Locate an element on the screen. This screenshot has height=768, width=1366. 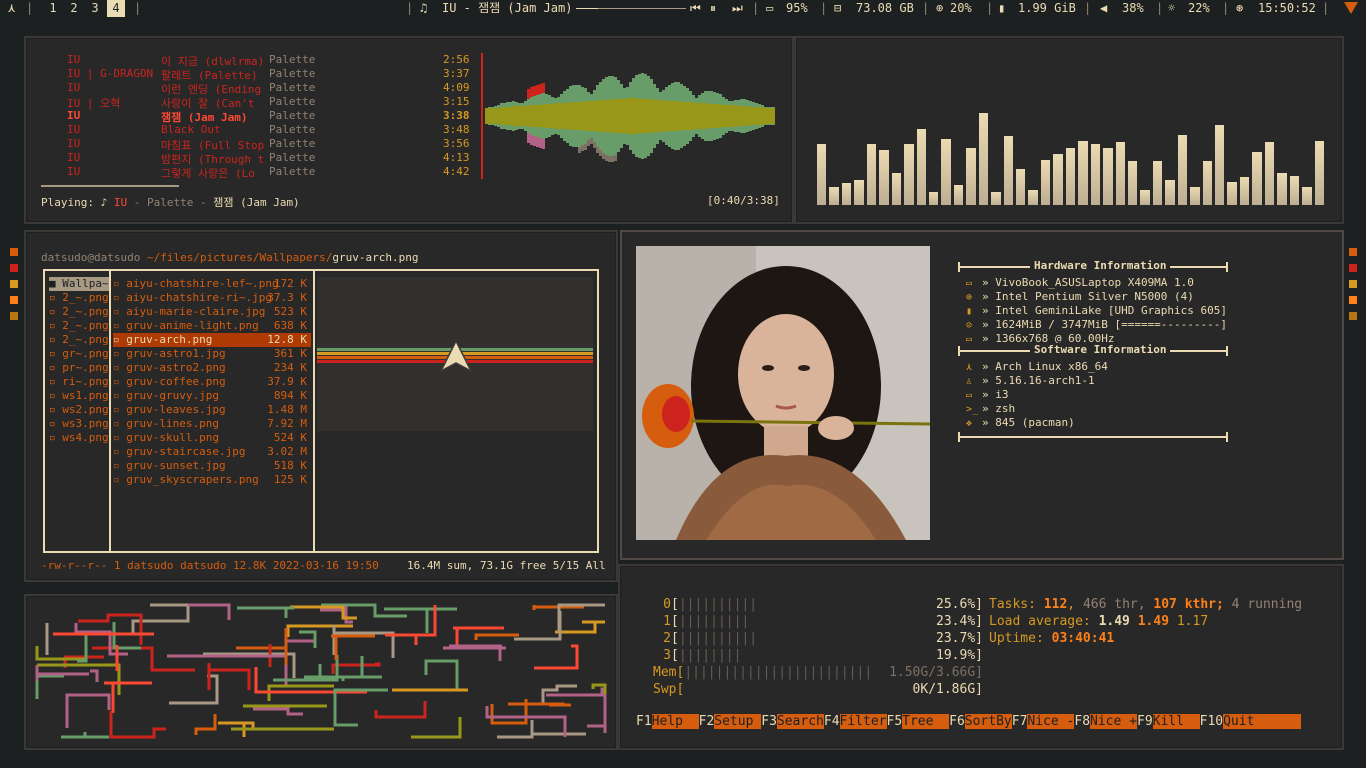
media-pause-button: ⏸ is located at coordinates (713, 8).